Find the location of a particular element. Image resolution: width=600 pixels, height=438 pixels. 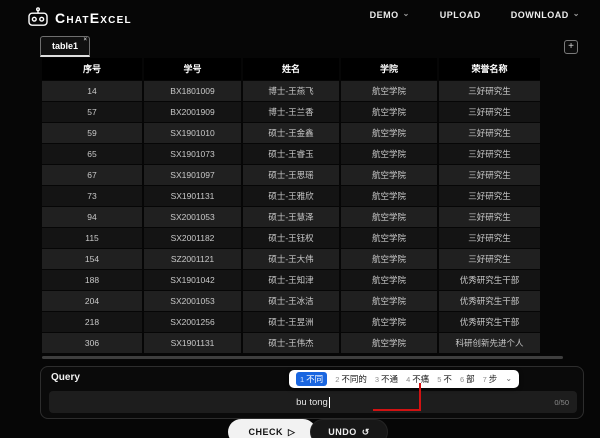

table-row: 65 SX1901073 硕士-王睿玉 航空学院 三好研究生 is located at coordinates (291, 153).